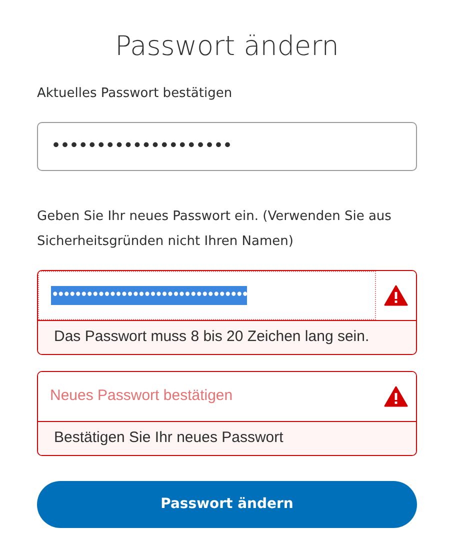 This screenshot has width=454, height=551. Describe the element at coordinates (135, 94) in the screenshot. I see `field-label: Aktuelles Passwort bestätigen` at that location.